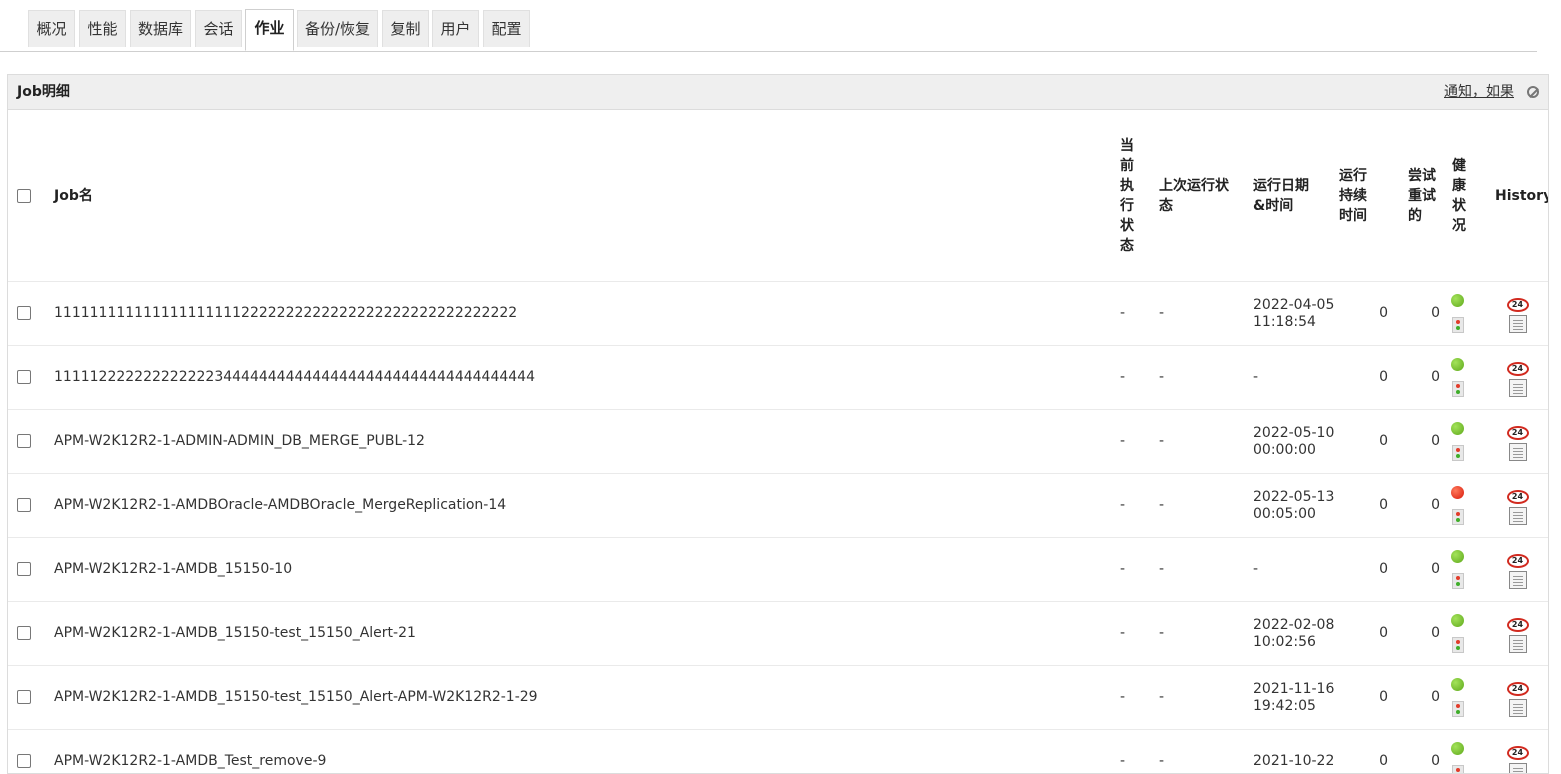  What do you see at coordinates (506, 28) in the screenshot?
I see `tab-configuration: 配置` at bounding box center [506, 28].